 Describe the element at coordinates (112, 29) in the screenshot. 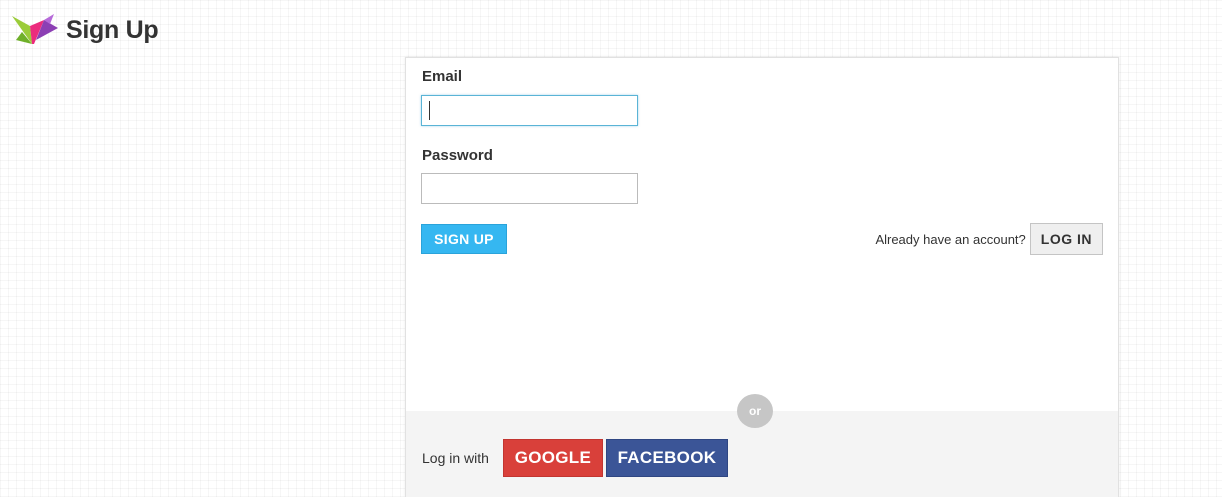

I see `page-title: Sign Up` at that location.